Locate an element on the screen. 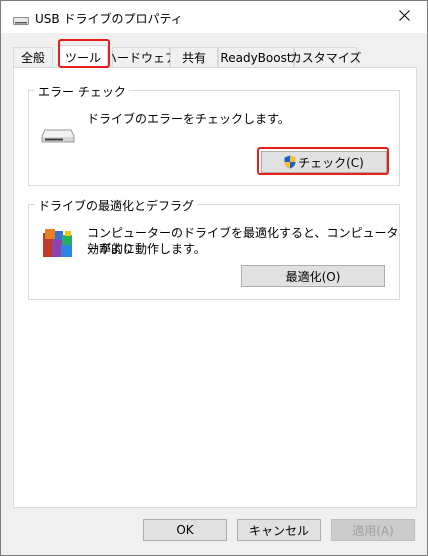  cancel-button-label: キャンセル is located at coordinates (278, 530).